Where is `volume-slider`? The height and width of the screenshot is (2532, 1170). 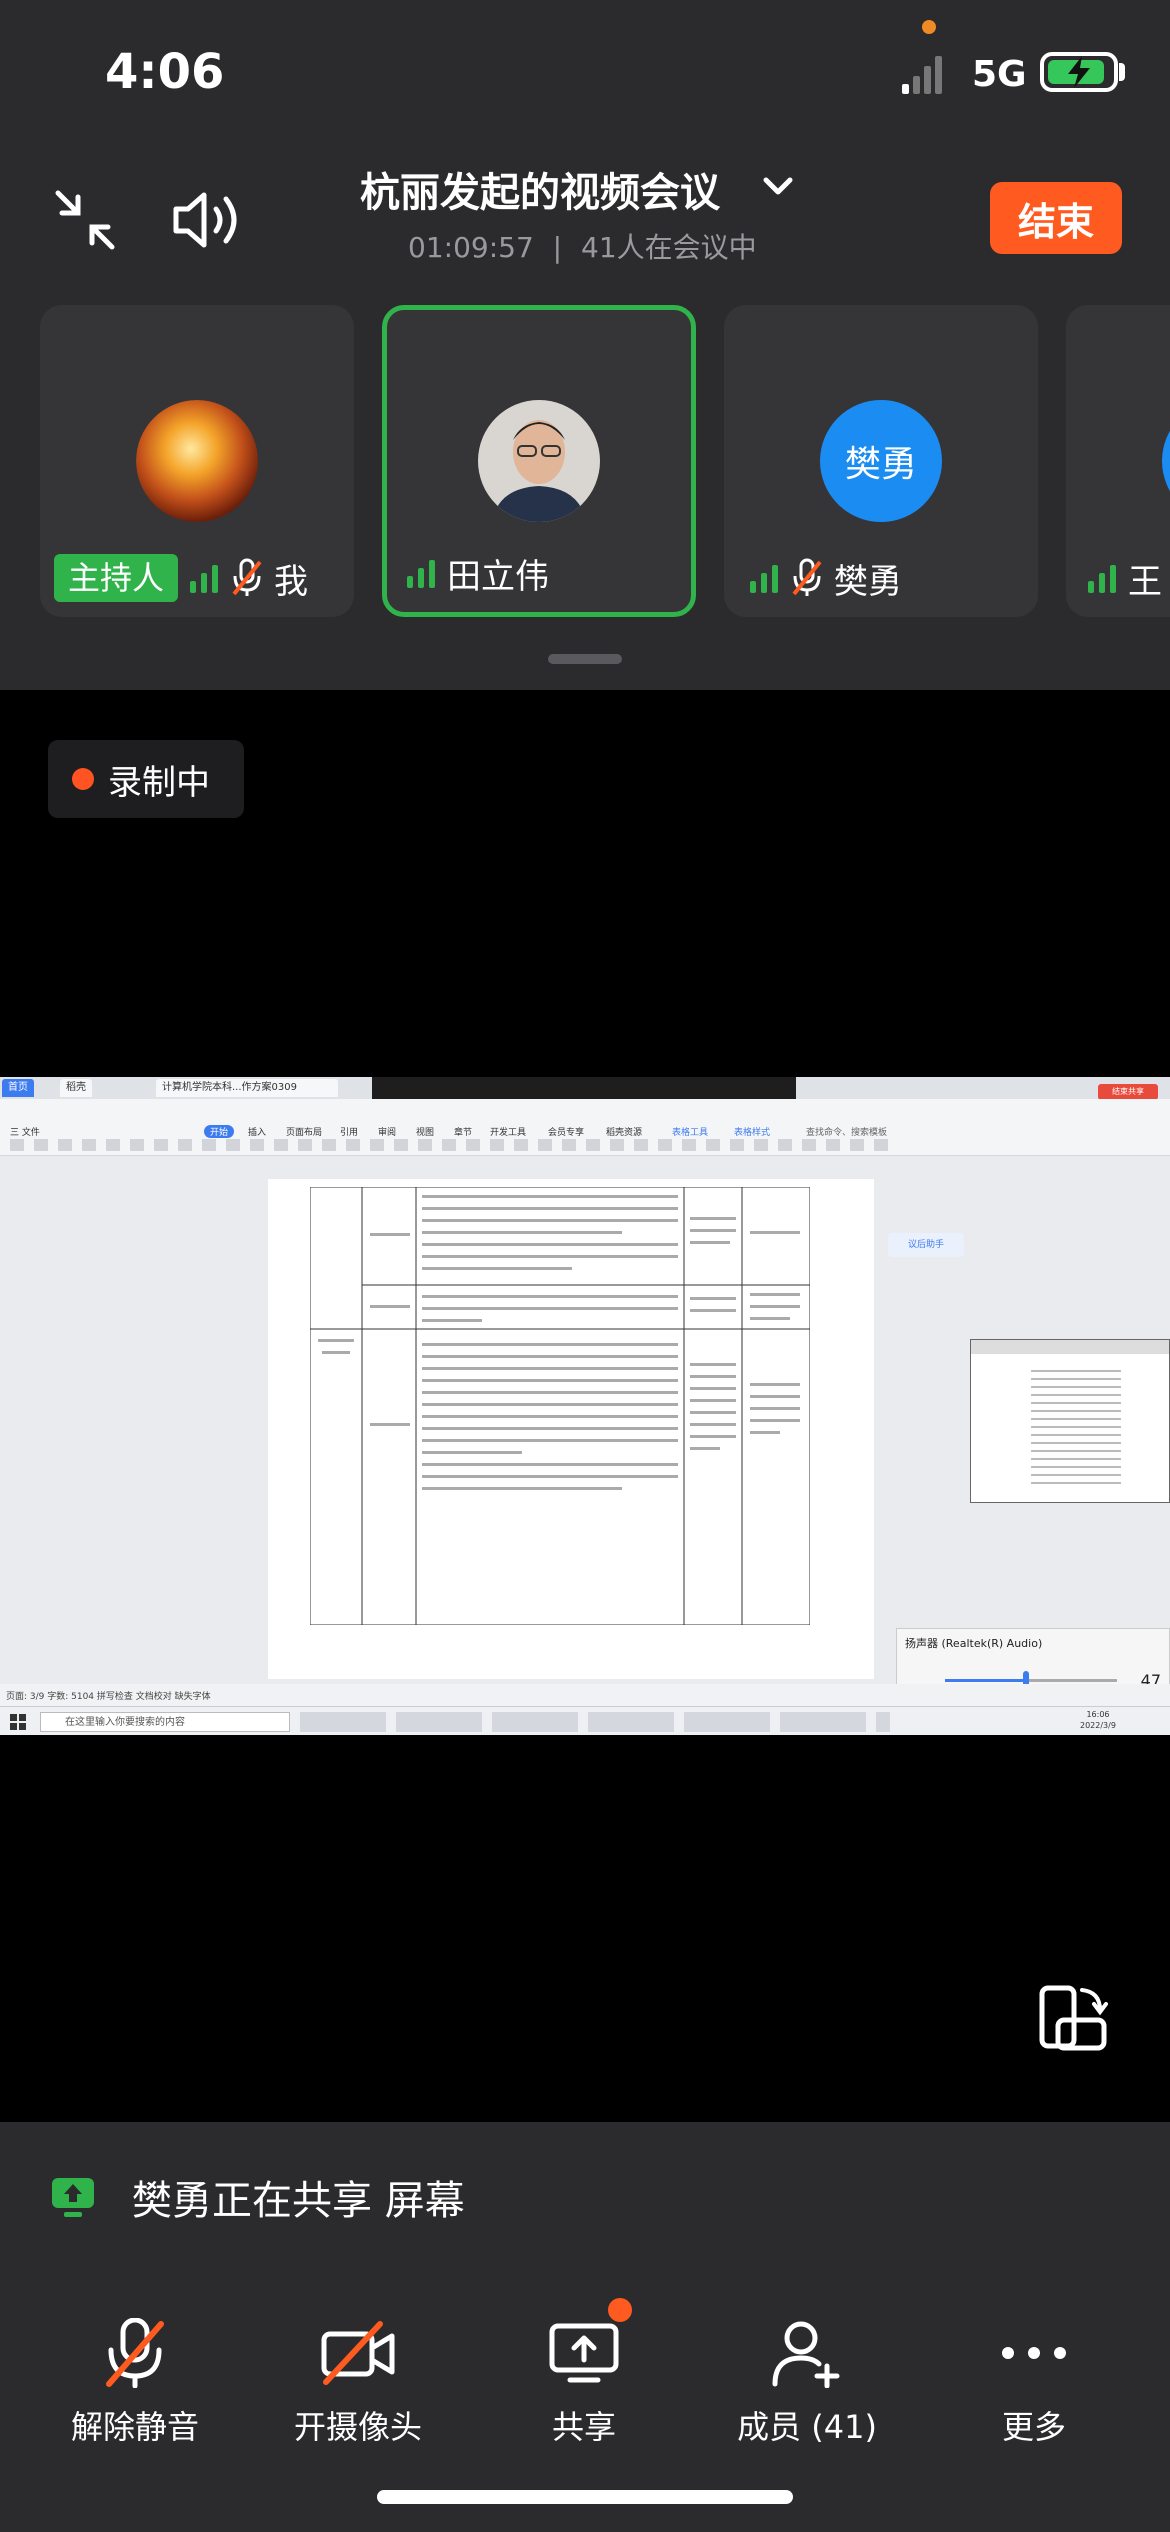 volume-slider is located at coordinates (1031, 1680).